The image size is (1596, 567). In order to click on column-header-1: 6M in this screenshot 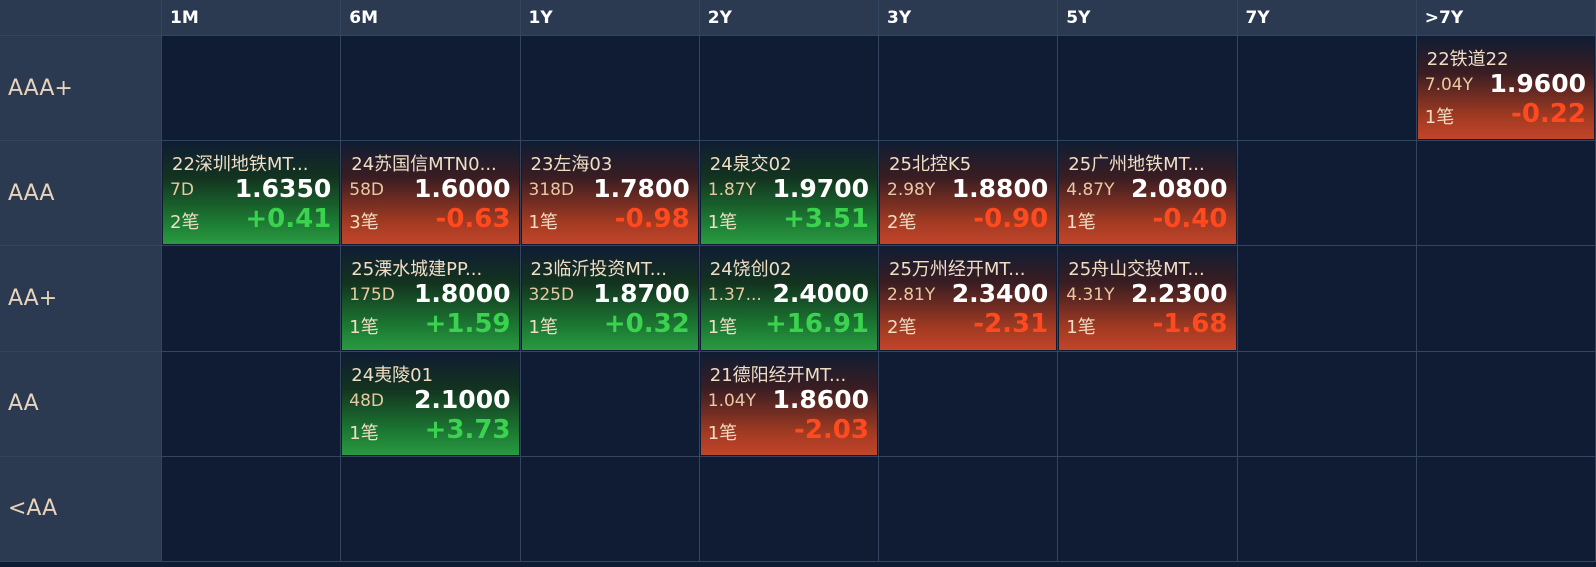, I will do `click(431, 18)`.